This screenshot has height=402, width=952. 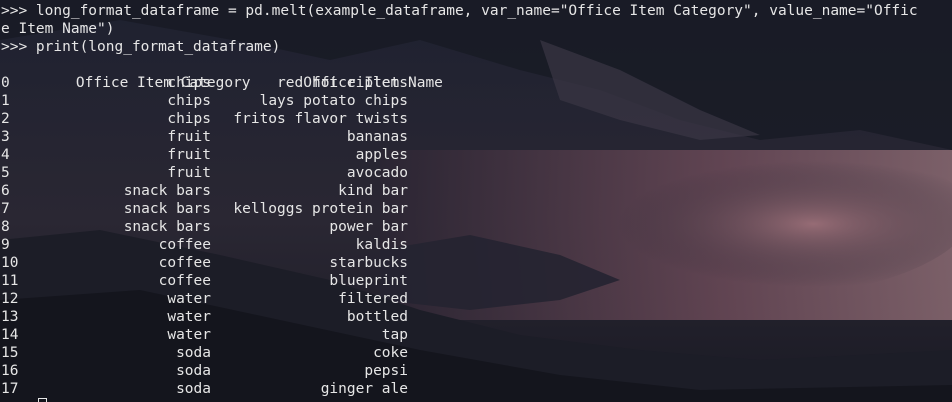 I want to click on table-row: 14 water tap, so click(x=204, y=335).